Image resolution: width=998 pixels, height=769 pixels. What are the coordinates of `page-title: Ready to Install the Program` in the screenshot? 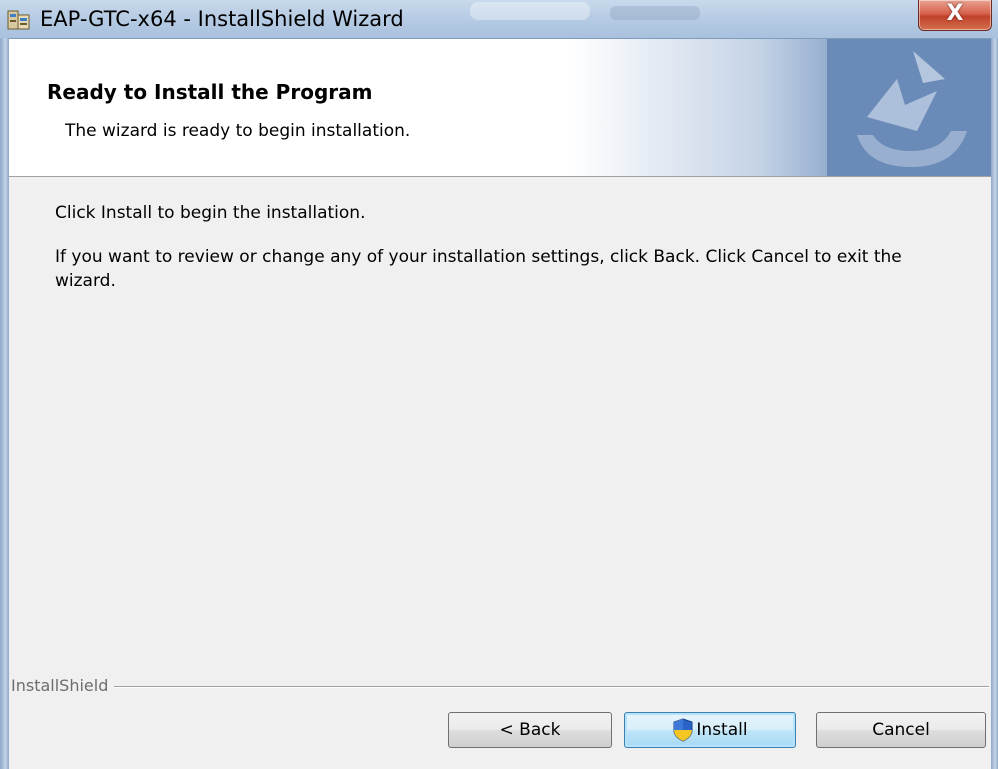 It's located at (210, 92).